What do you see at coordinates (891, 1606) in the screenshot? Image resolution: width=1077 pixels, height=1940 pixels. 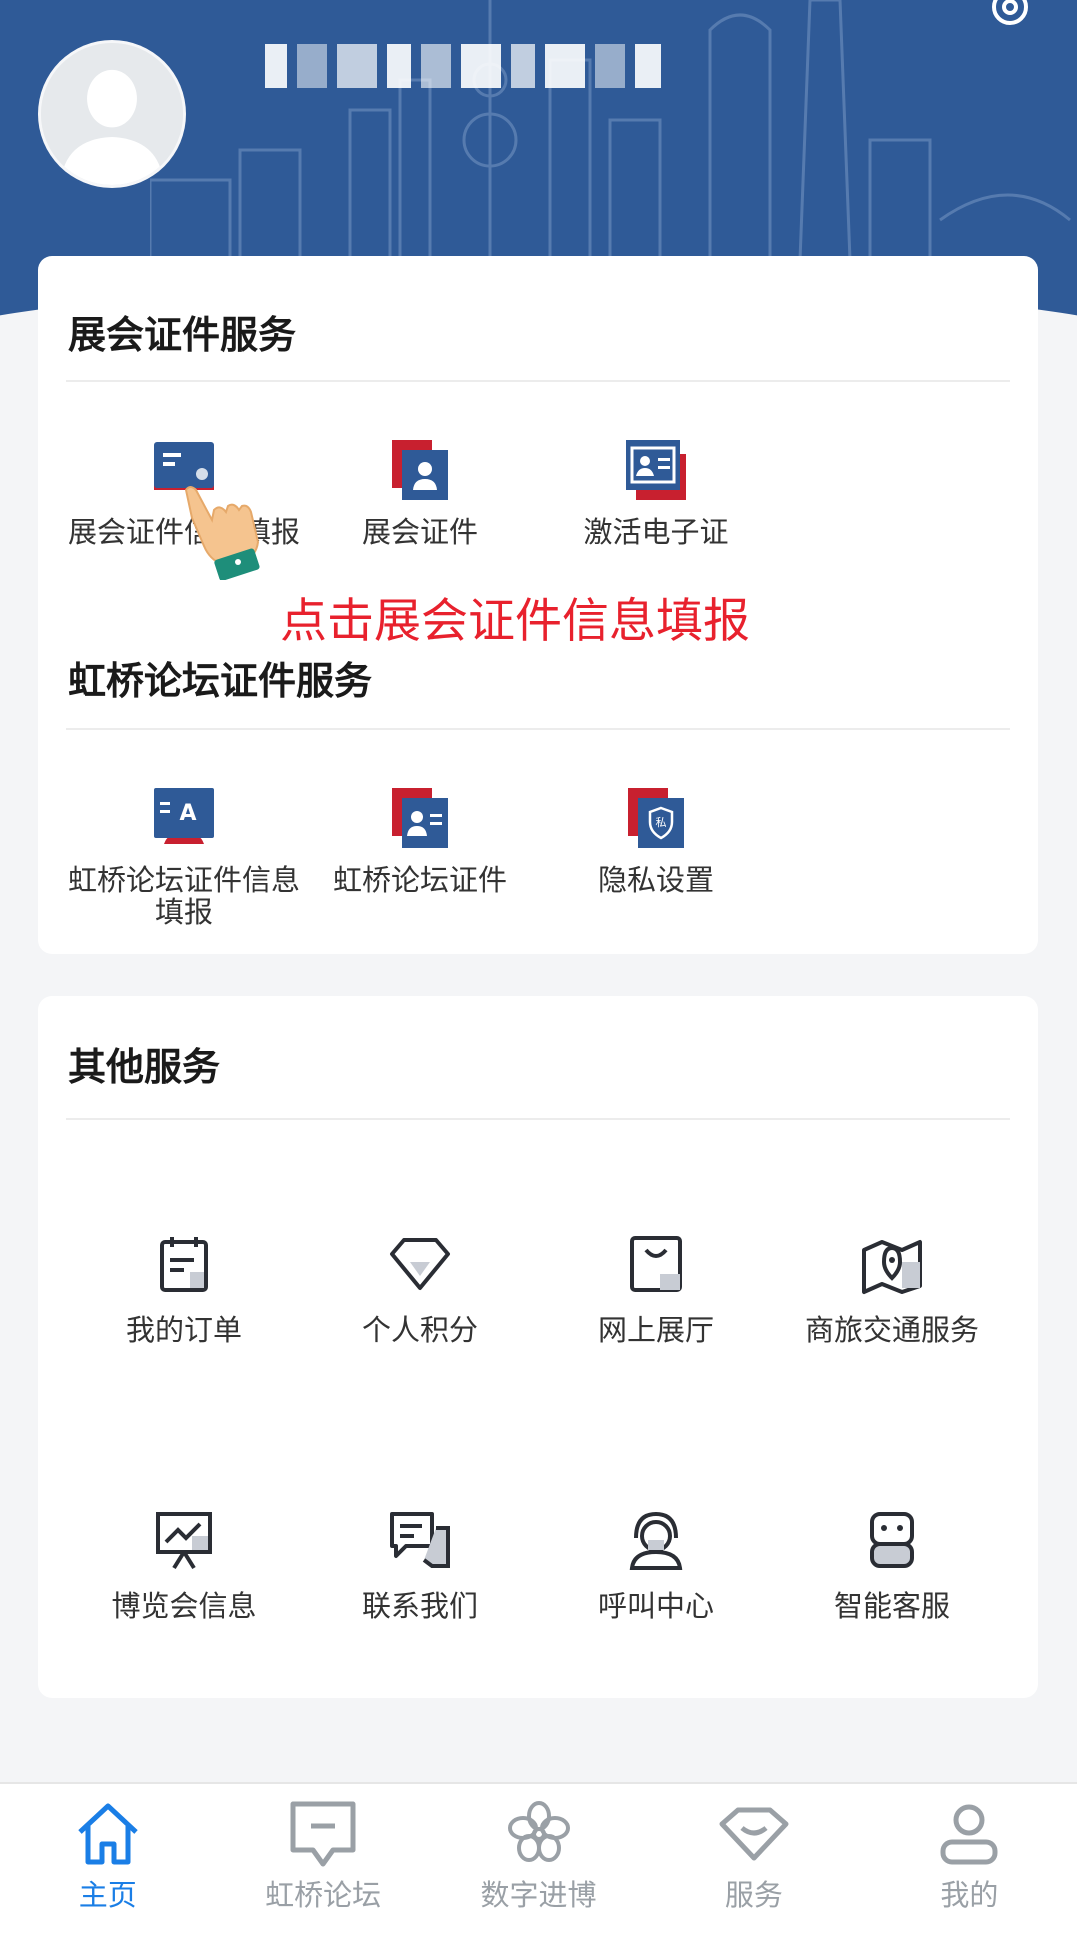 I see `service-label: 智能客服` at bounding box center [891, 1606].